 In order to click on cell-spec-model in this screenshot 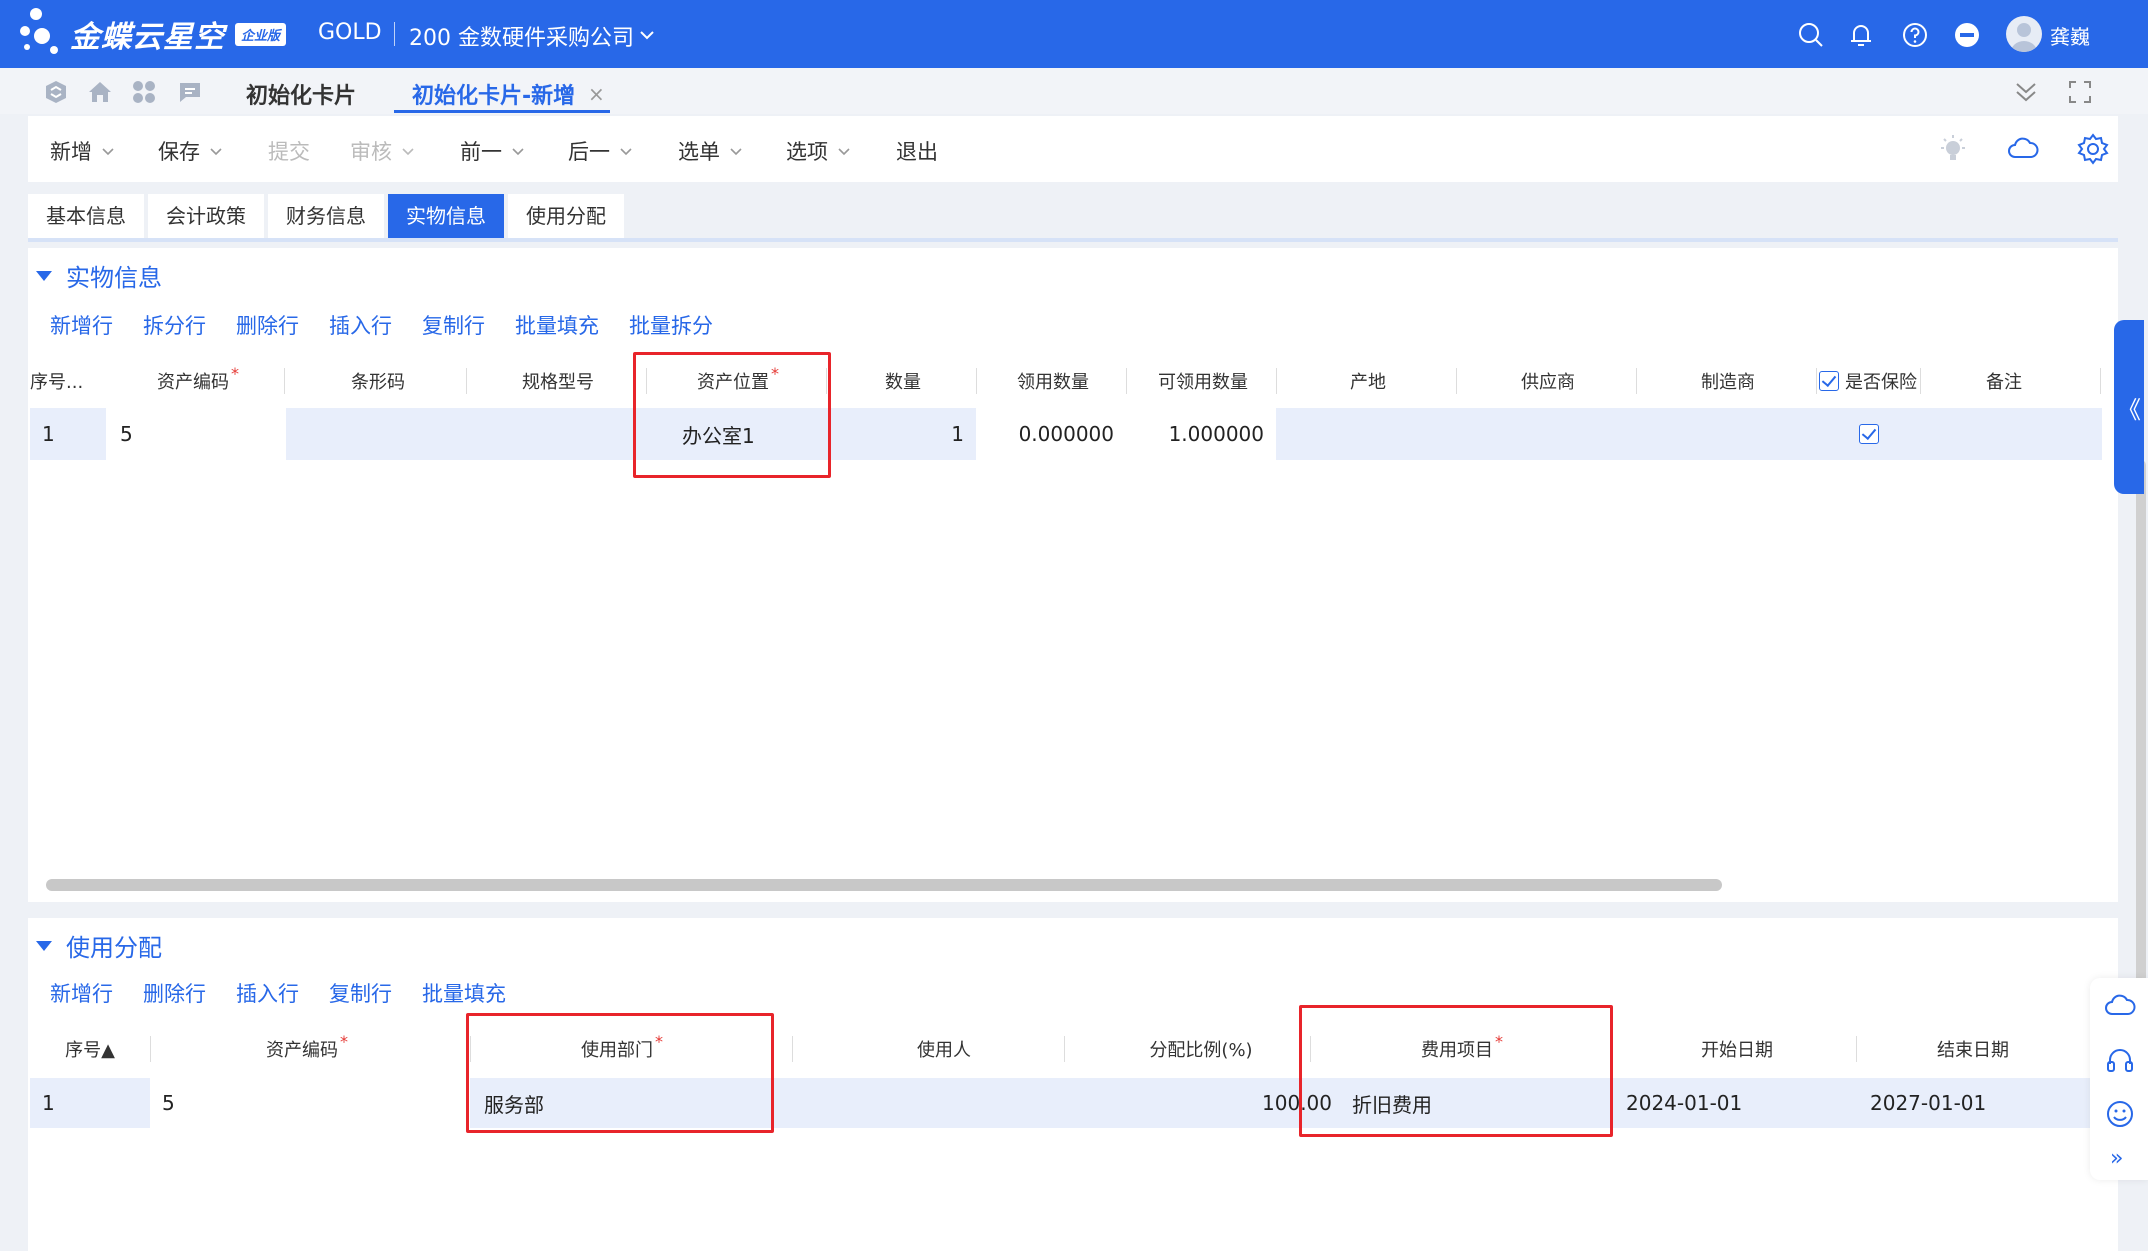, I will do `click(557, 434)`.